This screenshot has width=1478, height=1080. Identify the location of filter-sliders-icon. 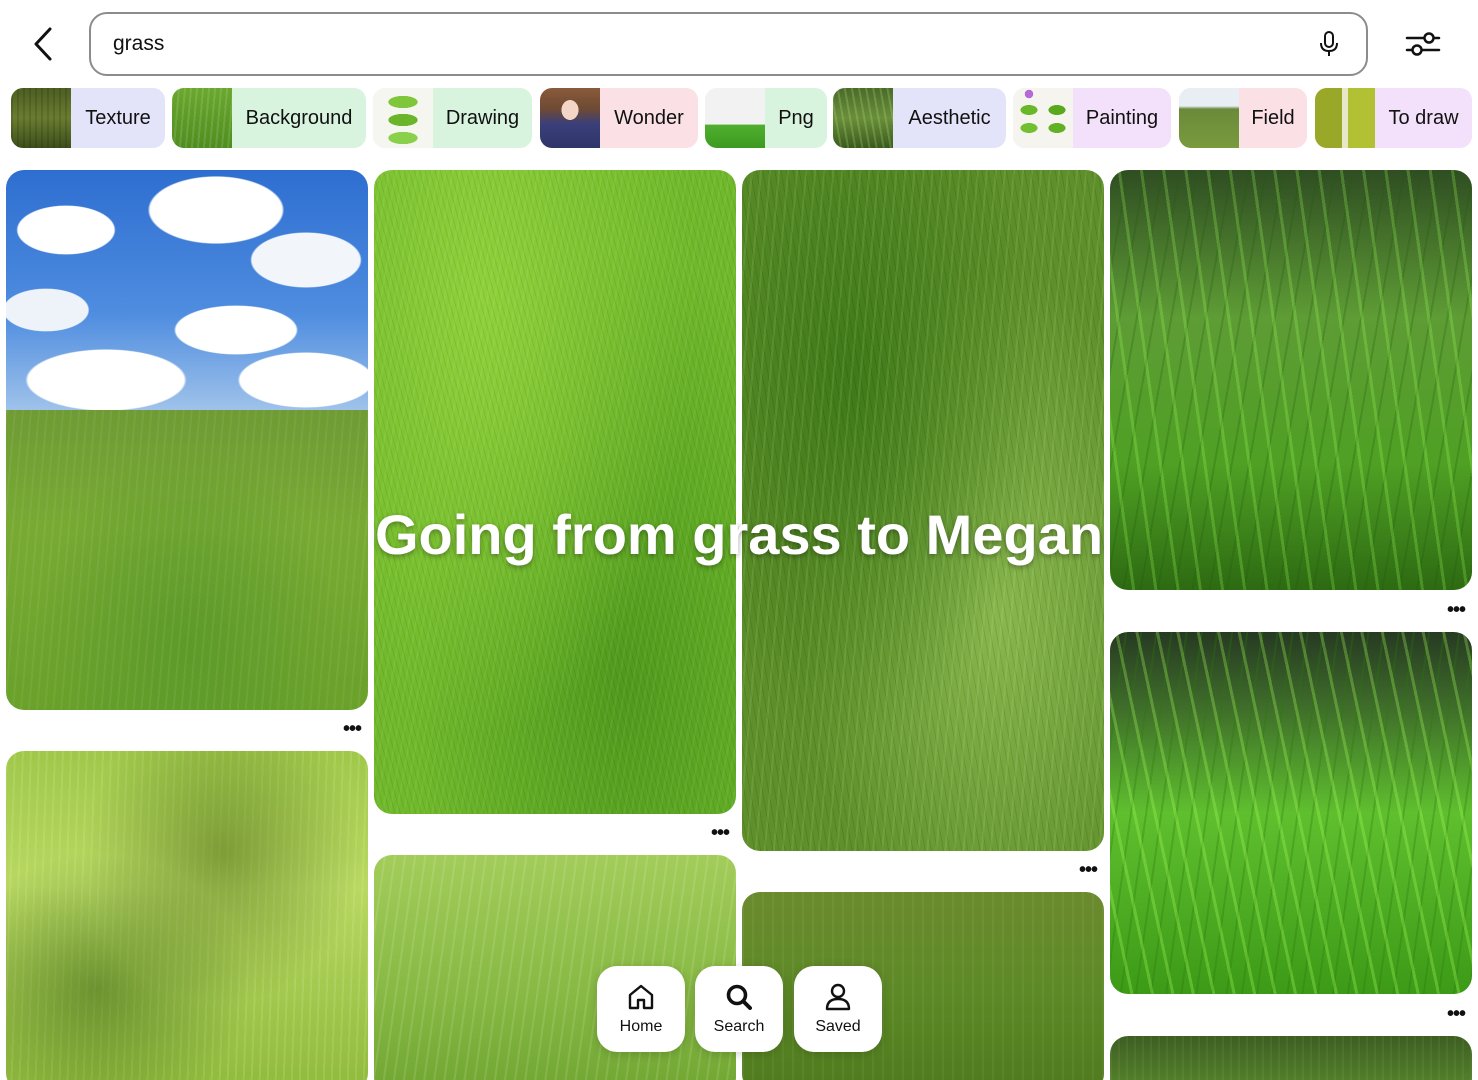
(1423, 44).